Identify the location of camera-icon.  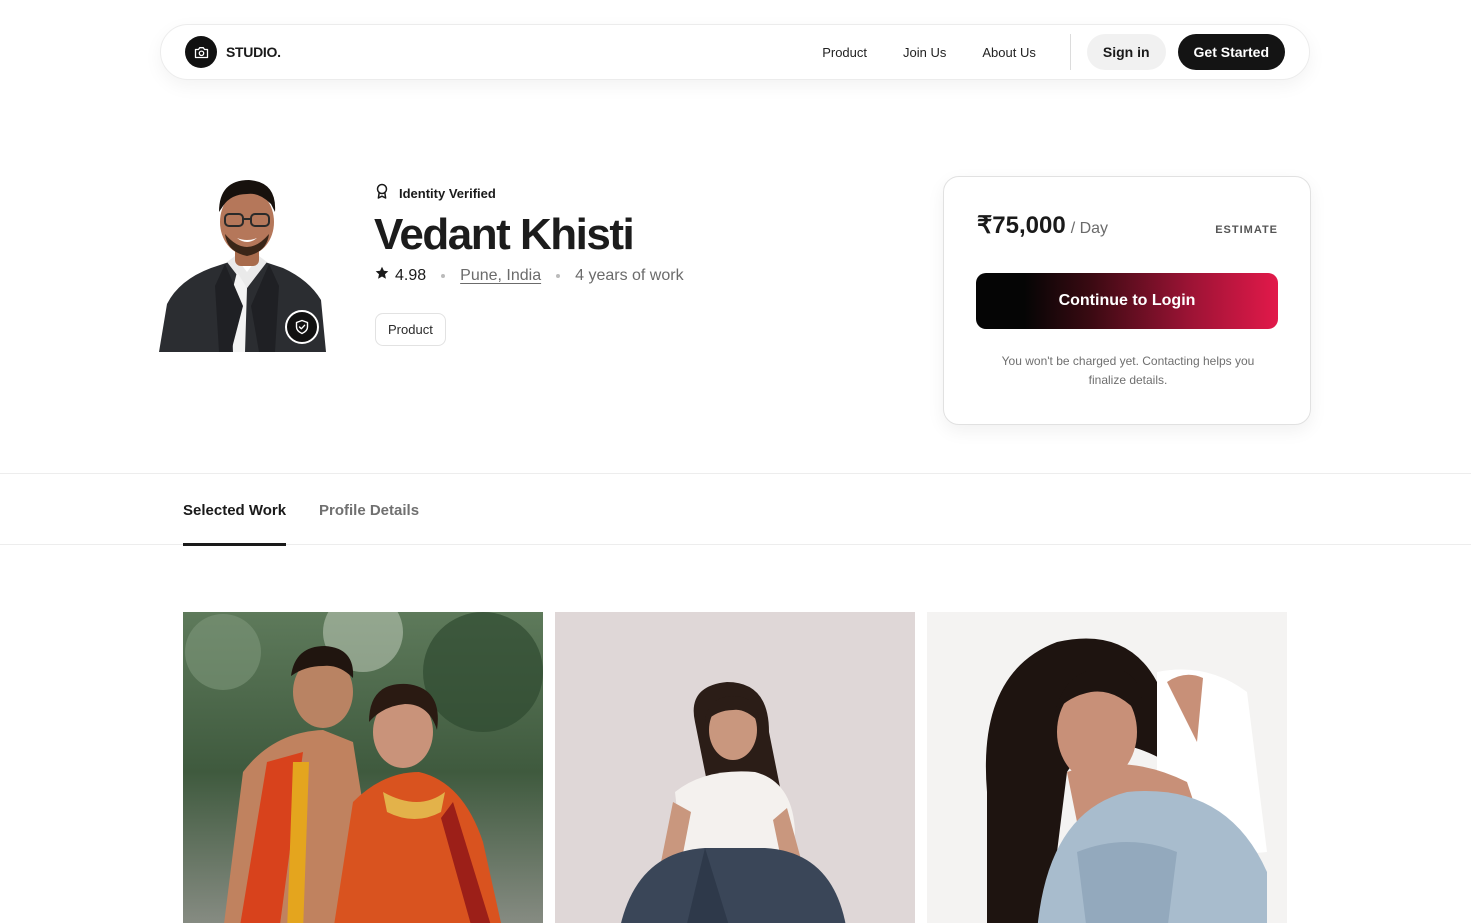
(201, 52).